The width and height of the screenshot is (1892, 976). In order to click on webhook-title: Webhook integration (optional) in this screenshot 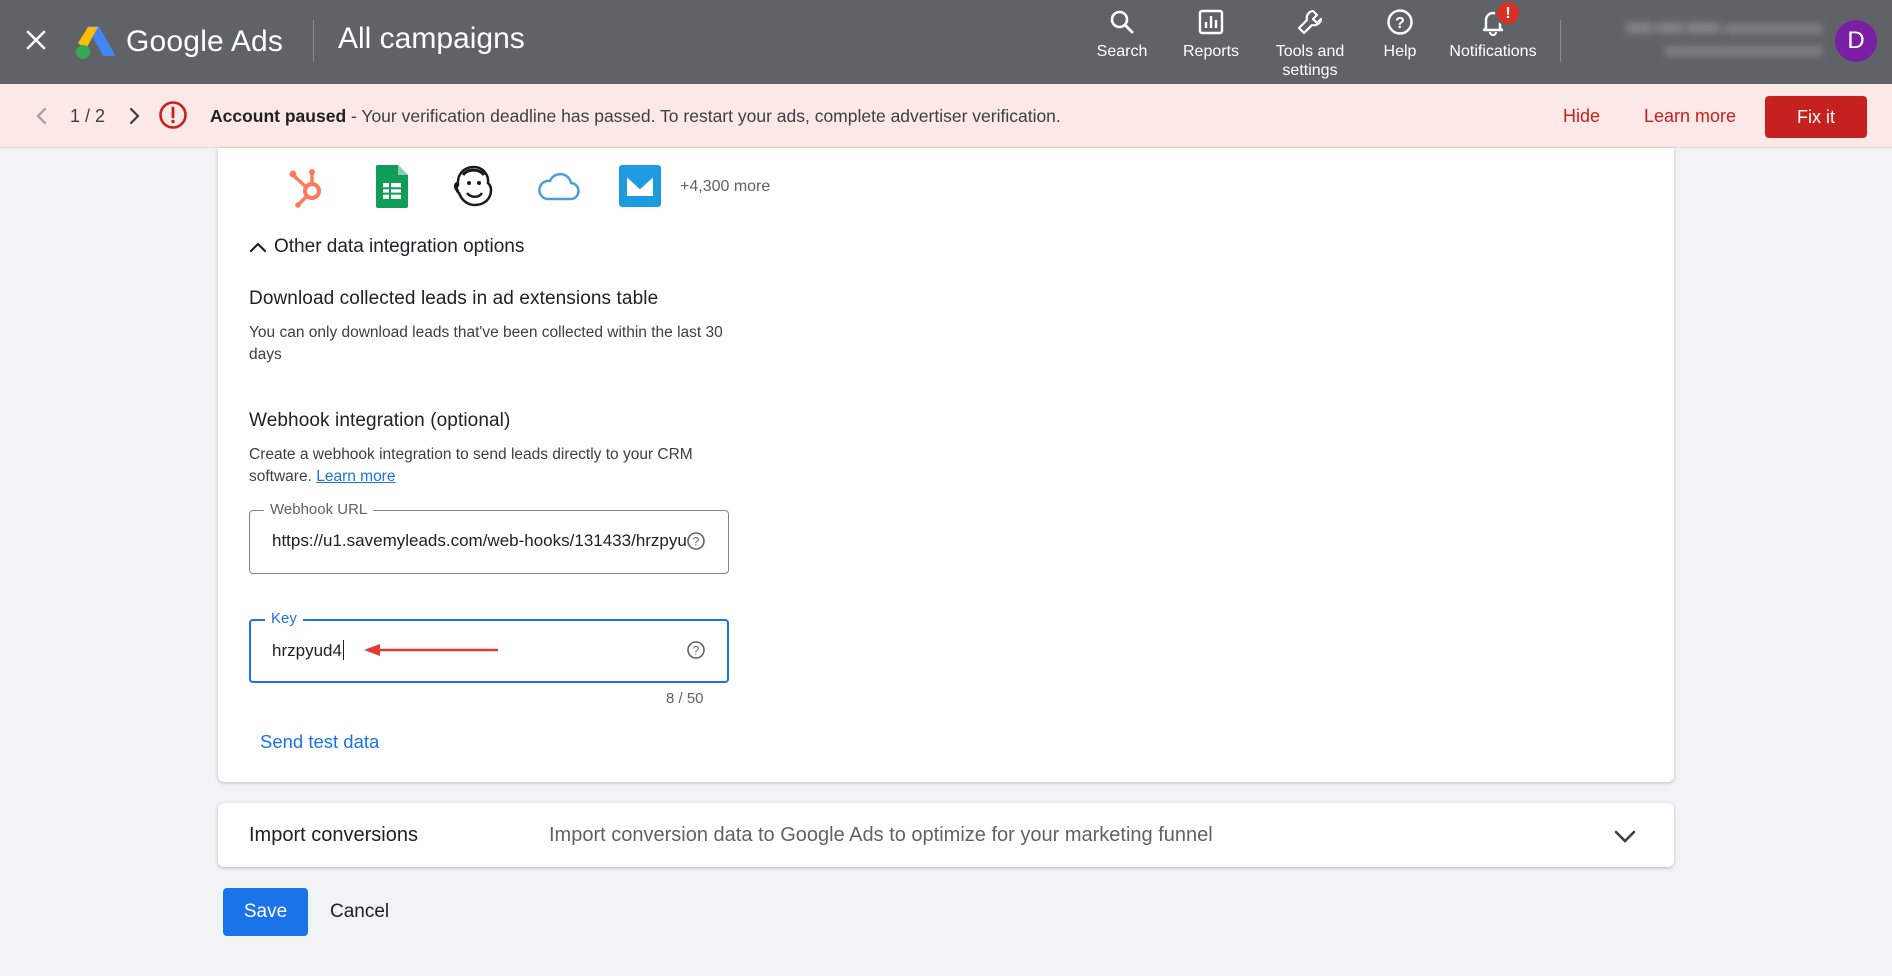, I will do `click(380, 420)`.